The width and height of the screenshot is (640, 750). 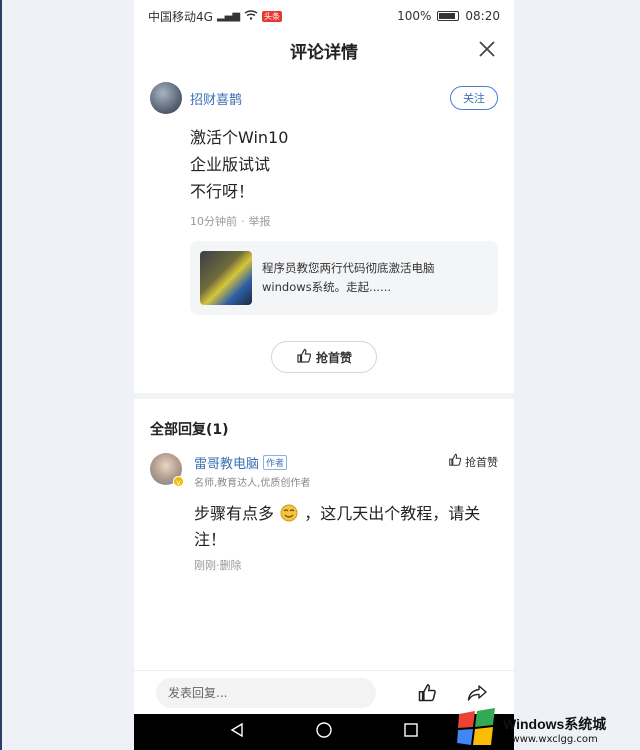 What do you see at coordinates (234, 513) in the screenshot?
I see `reply-text-part: 步骤有点多` at bounding box center [234, 513].